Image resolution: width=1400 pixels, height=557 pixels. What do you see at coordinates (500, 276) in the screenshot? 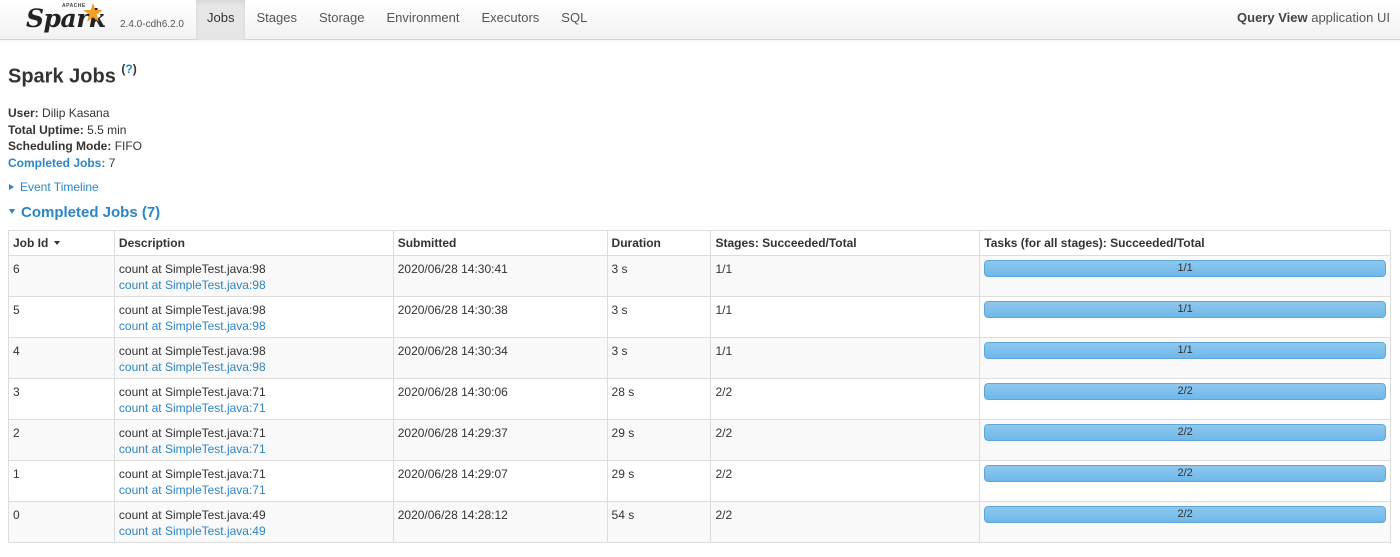
I see `job-submitted: 2020/06/28 14:30:41` at bounding box center [500, 276].